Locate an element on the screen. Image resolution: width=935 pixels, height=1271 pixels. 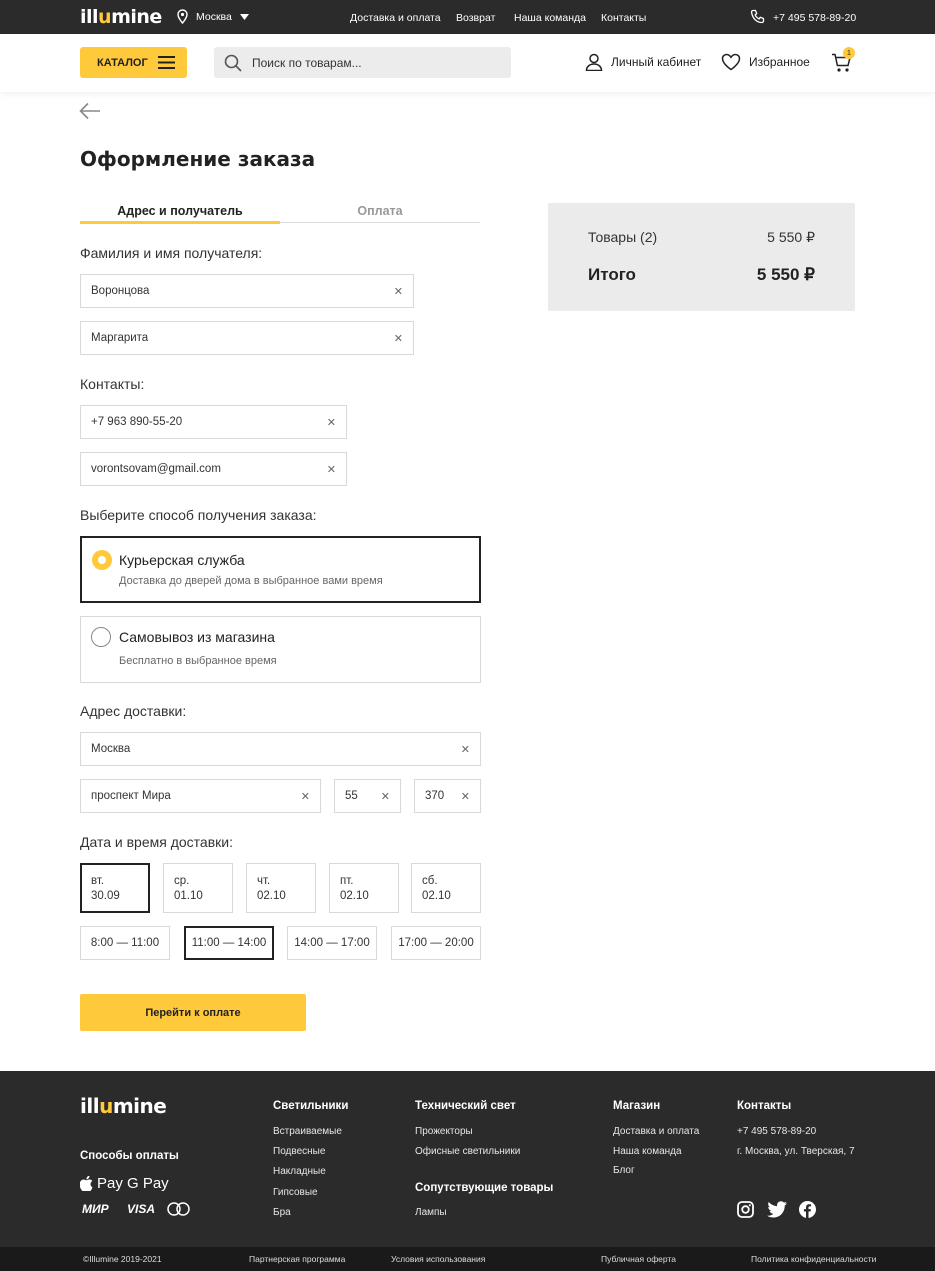
footer-link: Гипсовые is located at coordinates (295, 1192).